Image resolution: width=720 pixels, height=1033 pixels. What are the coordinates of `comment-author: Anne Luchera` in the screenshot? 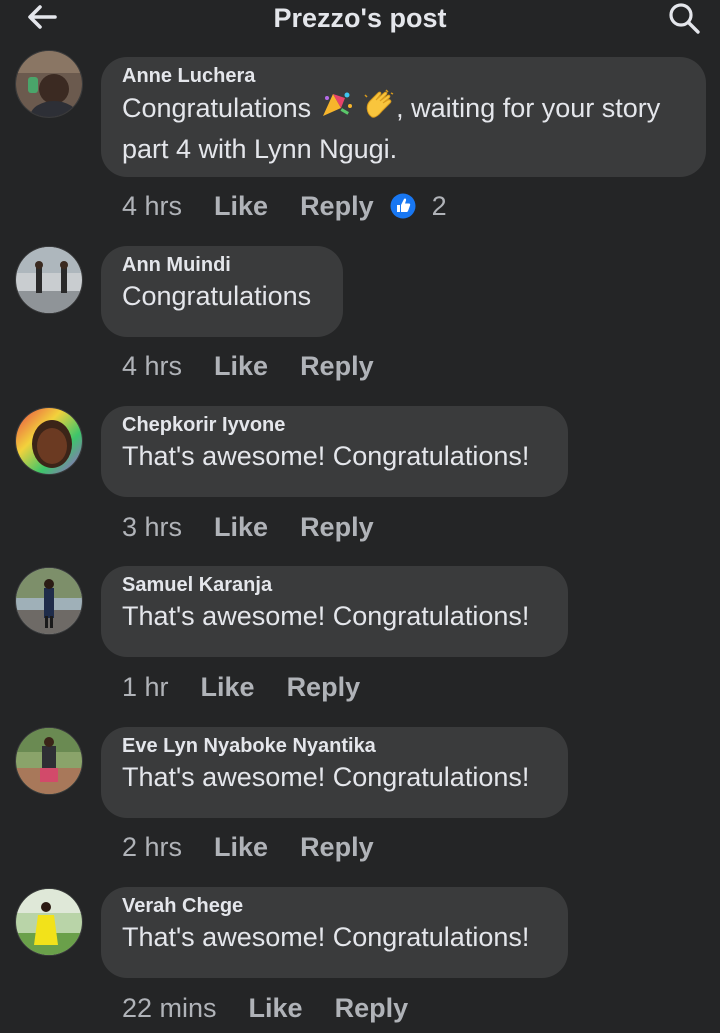 It's located at (403, 76).